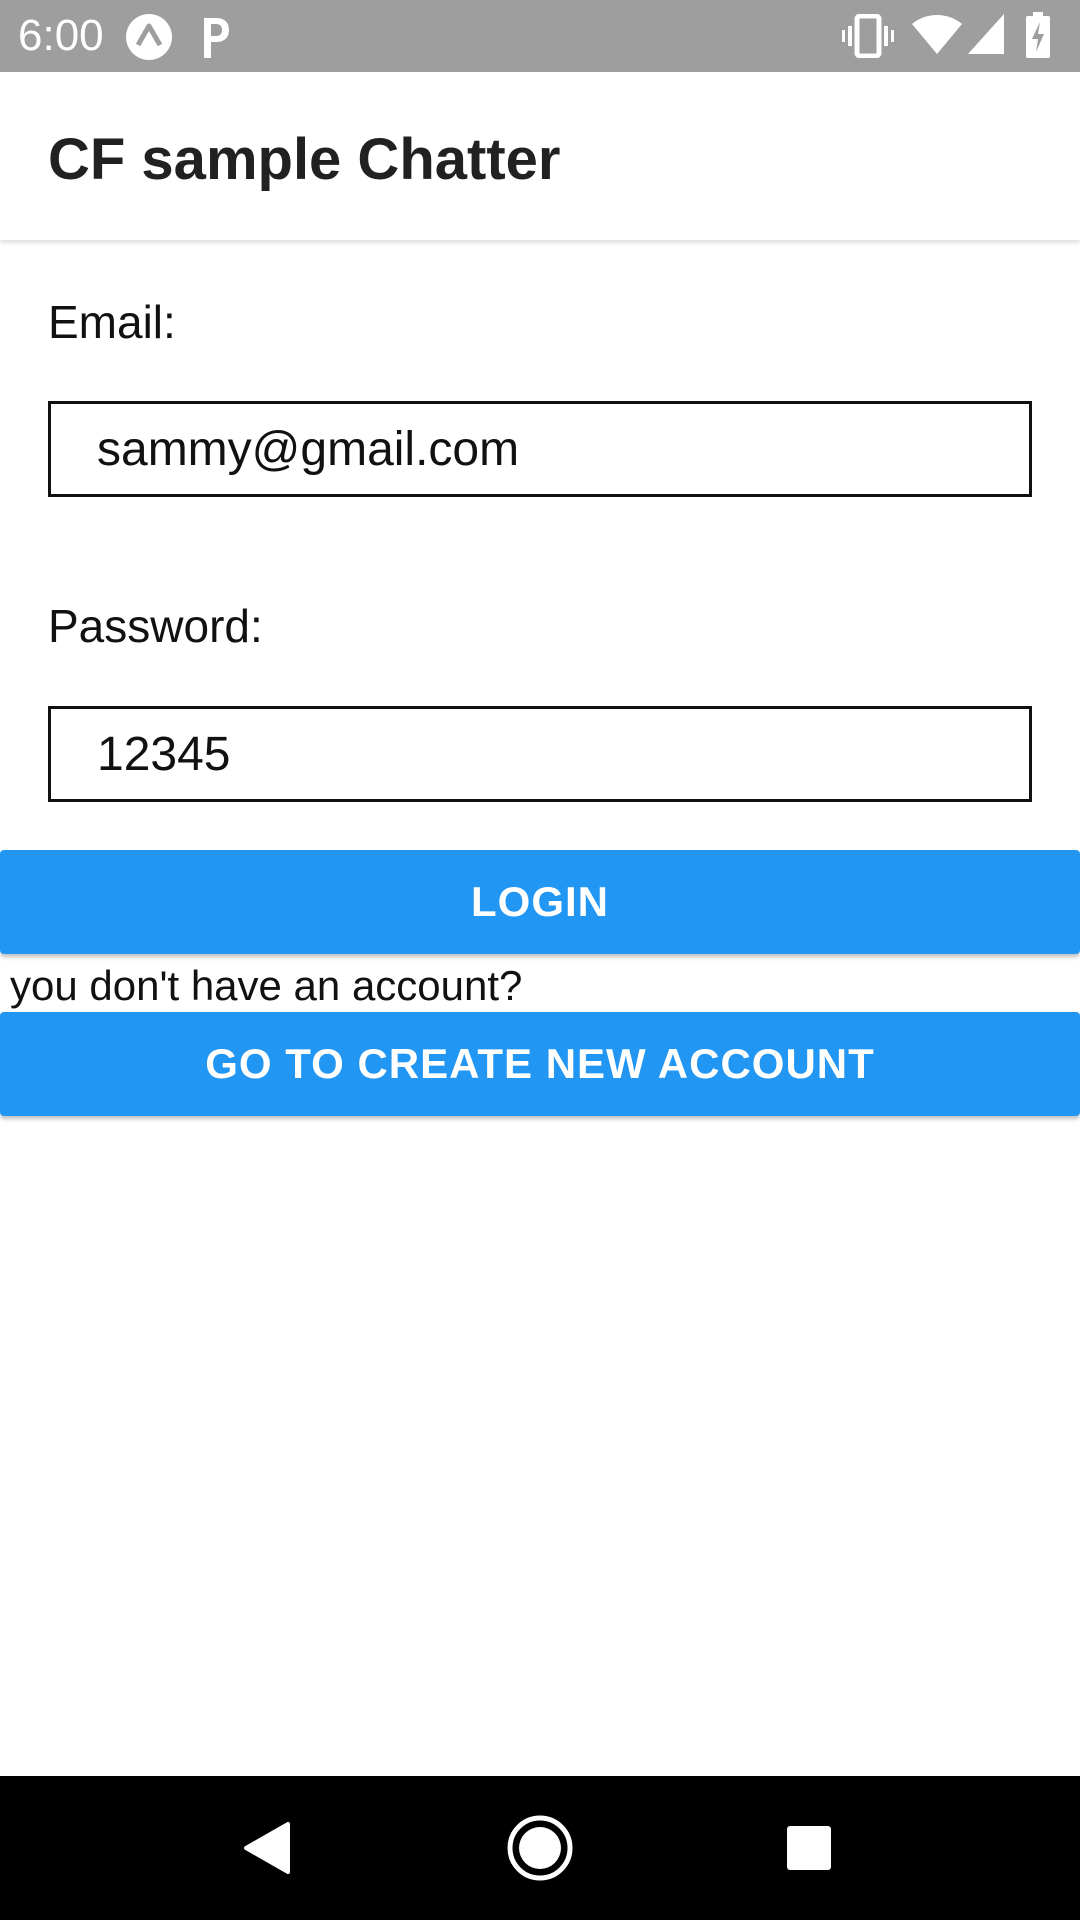  I want to click on status-time: 6:00, so click(61, 35).